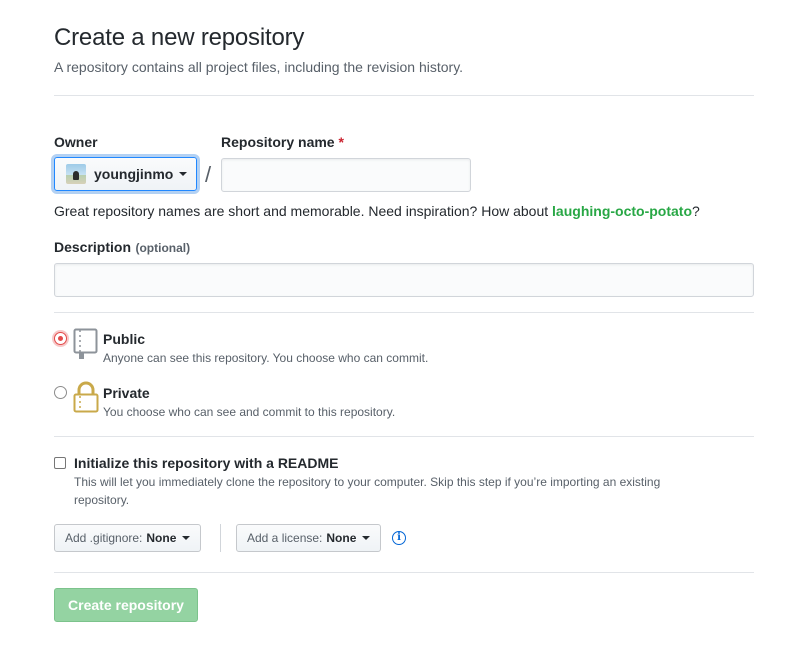 This screenshot has height=650, width=793. Describe the element at coordinates (285, 538) in the screenshot. I see `license-label: Add a license:` at that location.